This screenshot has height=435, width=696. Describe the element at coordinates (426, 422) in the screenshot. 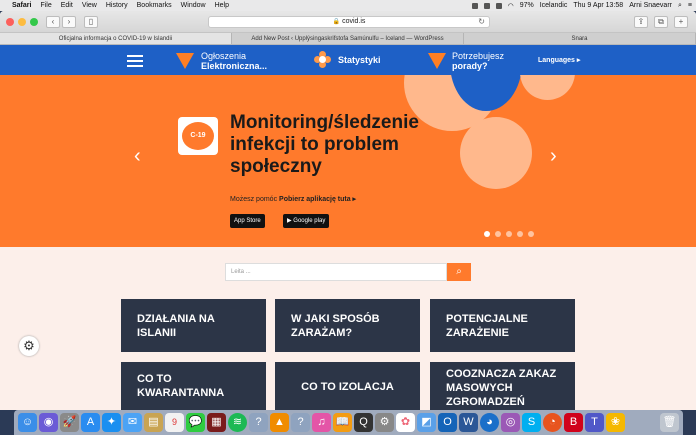

I see `preview-icon: ◩` at that location.